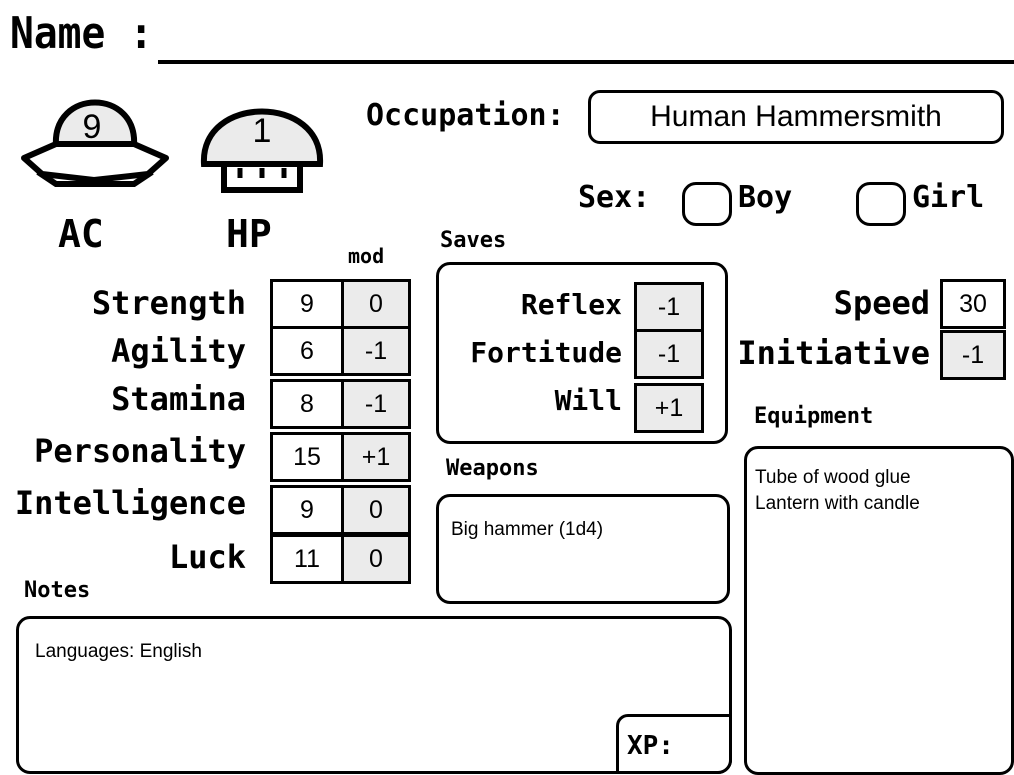  Describe the element at coordinates (262, 131) in the screenshot. I see `hp-value: 1` at that location.